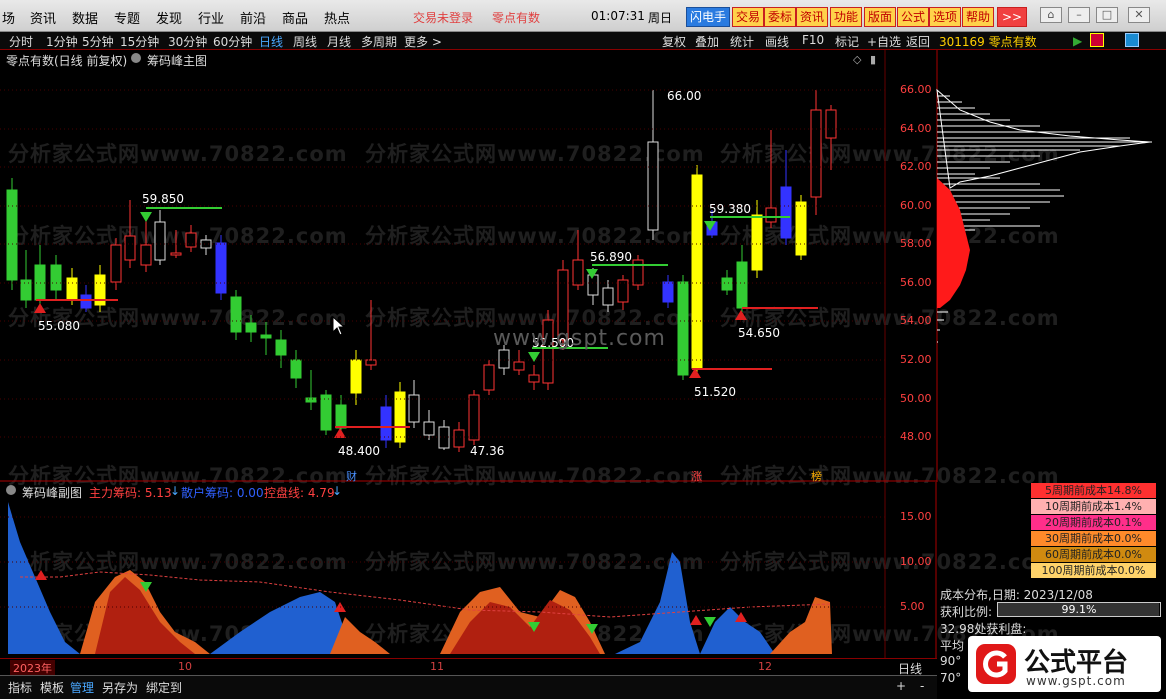 This screenshot has height=699, width=1166. I want to click on f10-button: F10, so click(813, 40).